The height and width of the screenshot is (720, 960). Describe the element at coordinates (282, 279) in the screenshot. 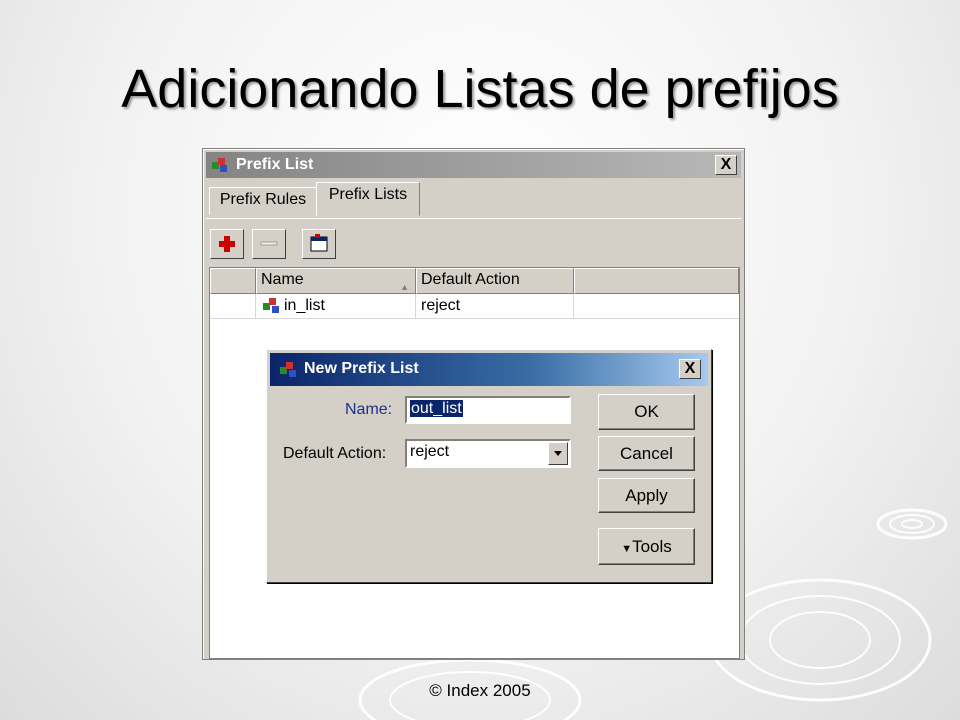

I see `column-header-name-label: Name` at that location.